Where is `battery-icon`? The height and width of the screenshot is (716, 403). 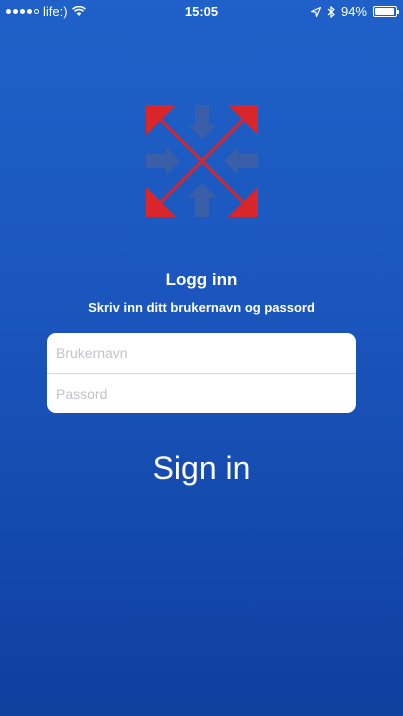
battery-icon is located at coordinates (386, 11).